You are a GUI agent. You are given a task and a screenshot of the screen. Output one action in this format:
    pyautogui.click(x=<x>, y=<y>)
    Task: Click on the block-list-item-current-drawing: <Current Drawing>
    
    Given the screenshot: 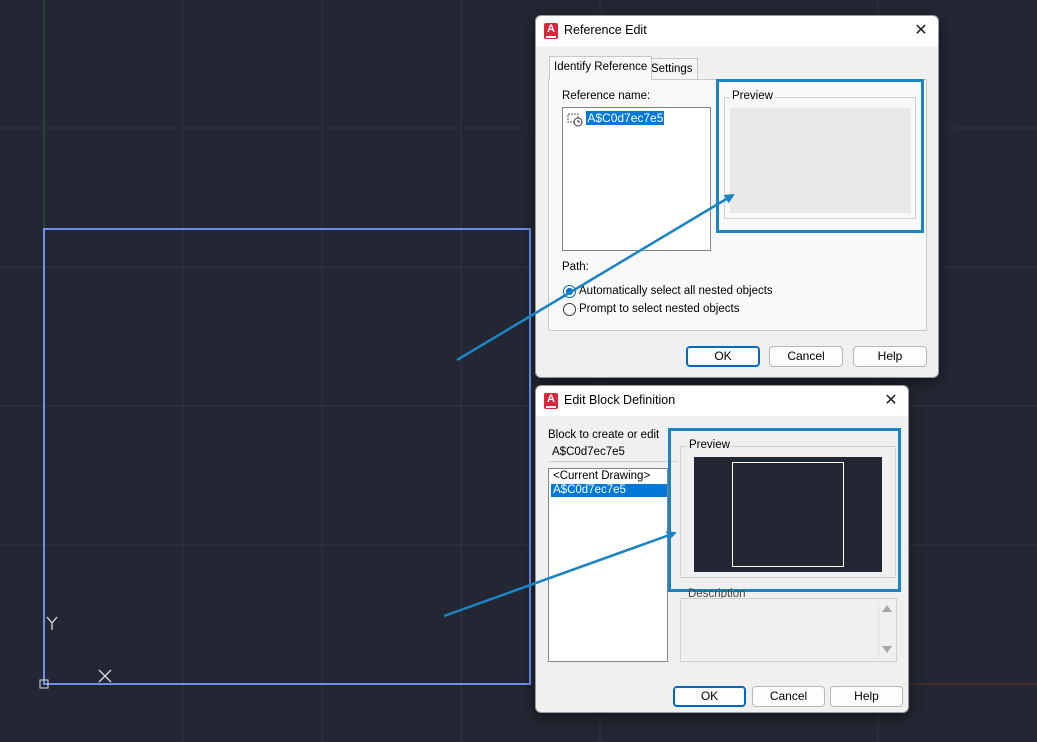 What is the action you would take?
    pyautogui.click(x=608, y=476)
    